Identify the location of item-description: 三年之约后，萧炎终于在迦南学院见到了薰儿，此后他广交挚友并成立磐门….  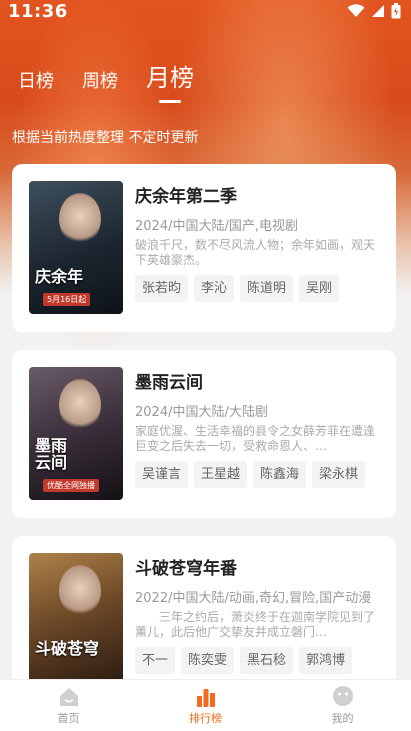
(255, 624).